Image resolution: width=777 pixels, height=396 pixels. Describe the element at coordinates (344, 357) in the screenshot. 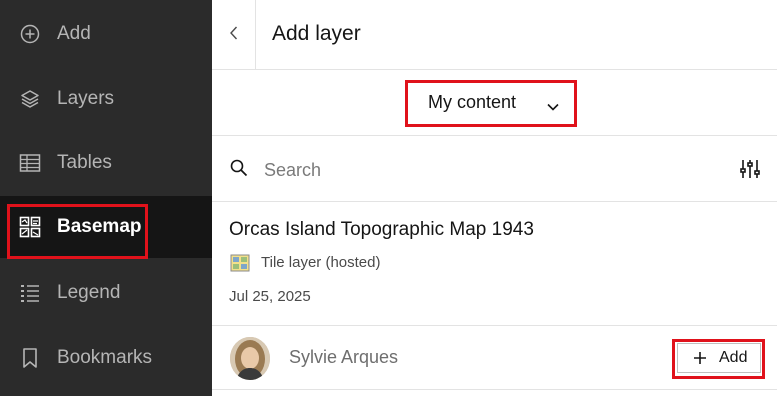

I see `owner-name: Sylvie Arques` at that location.